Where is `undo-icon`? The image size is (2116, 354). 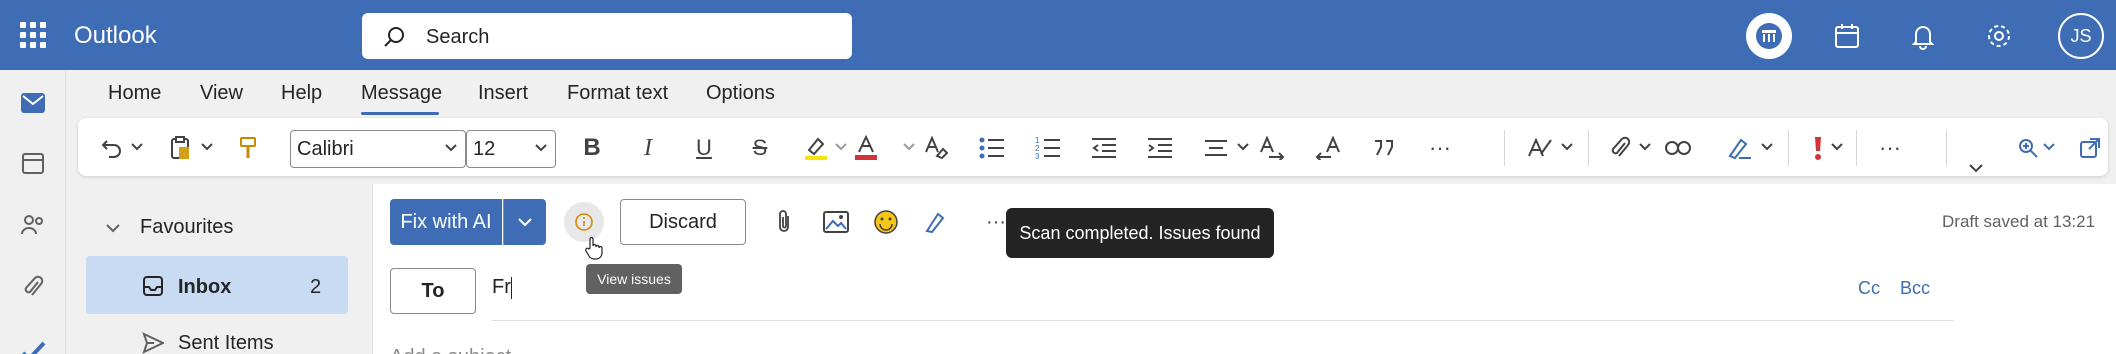 undo-icon is located at coordinates (112, 148).